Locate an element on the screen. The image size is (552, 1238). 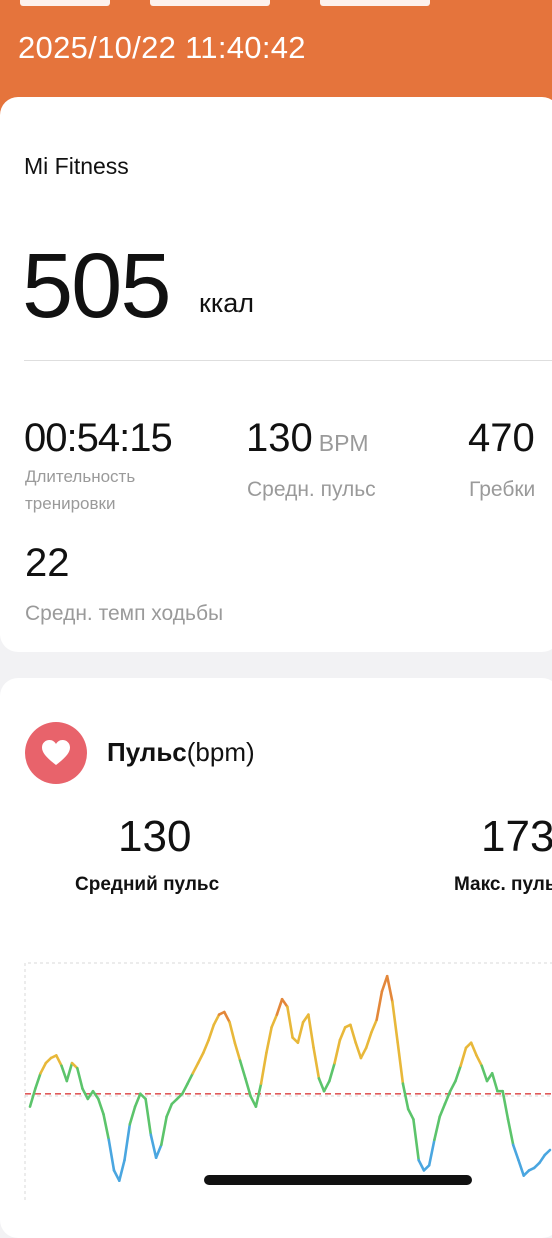
max-pulse-label: Макс. пульс is located at coordinates (503, 884).